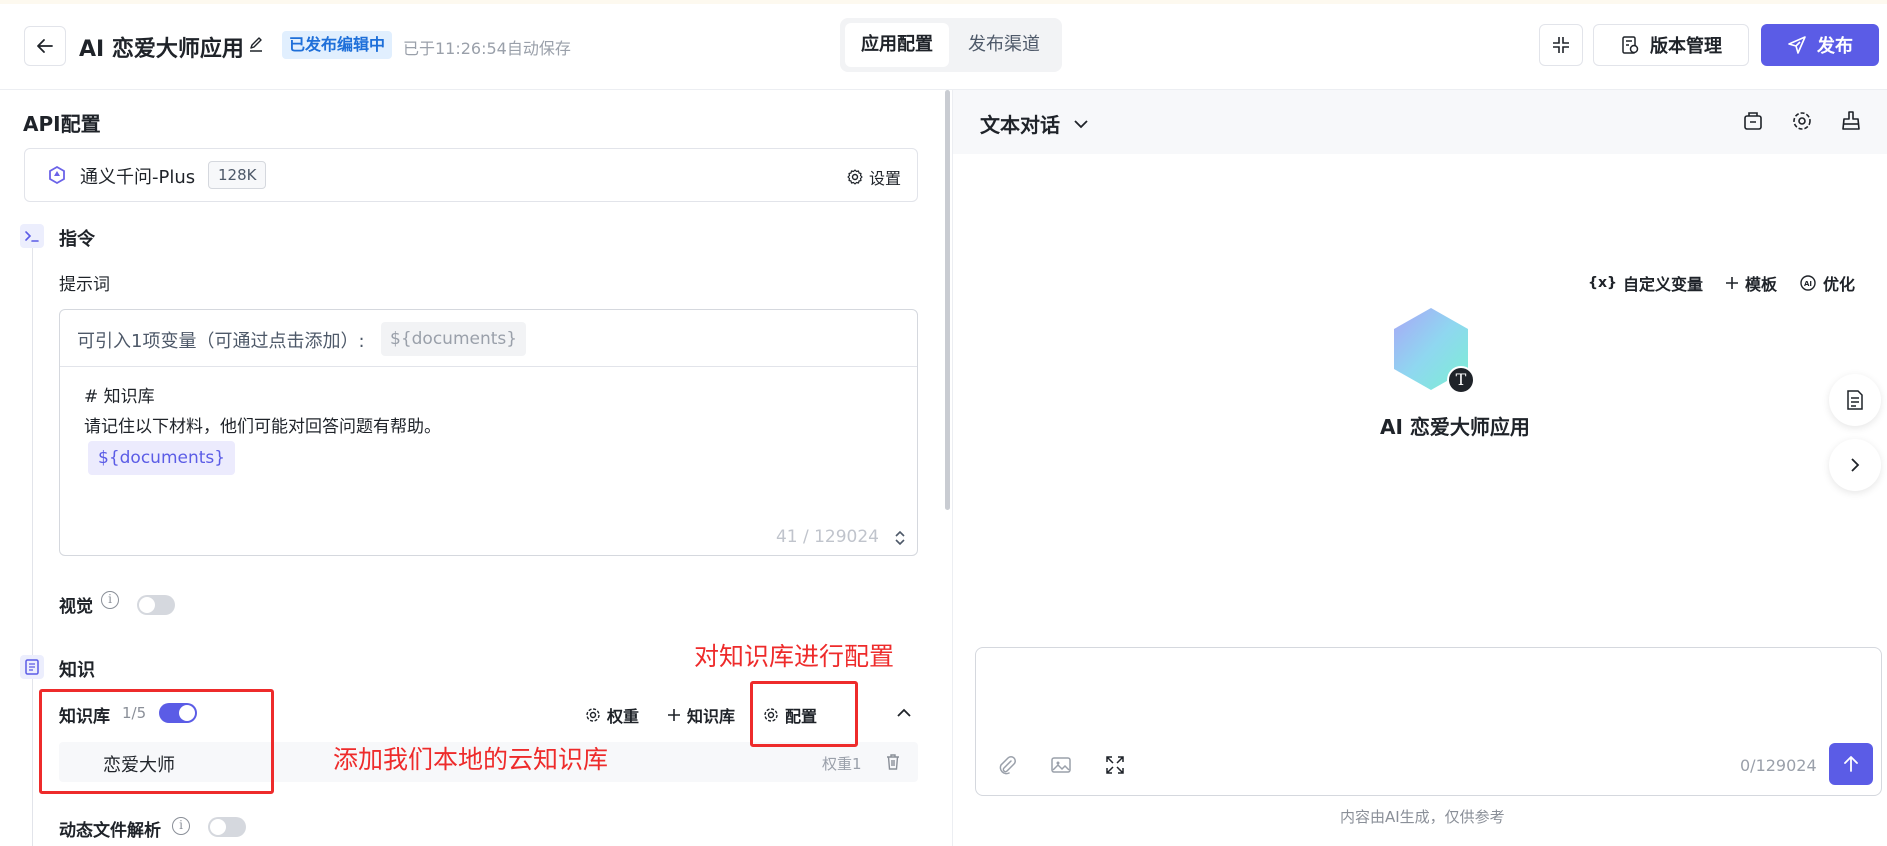  What do you see at coordinates (904, 713) in the screenshot?
I see `chevron-up-icon` at bounding box center [904, 713].